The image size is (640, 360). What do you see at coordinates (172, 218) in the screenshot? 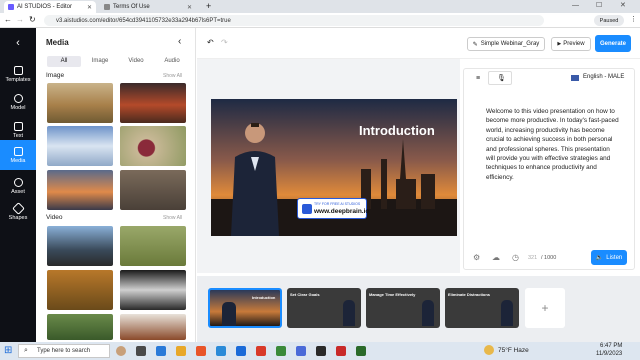
I see `video-show-all-link: Show All` at bounding box center [172, 218].